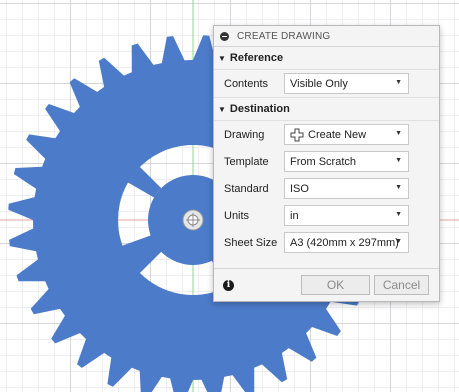 Image resolution: width=459 pixels, height=392 pixels. I want to click on collapse-dialog-icon, so click(224, 36).